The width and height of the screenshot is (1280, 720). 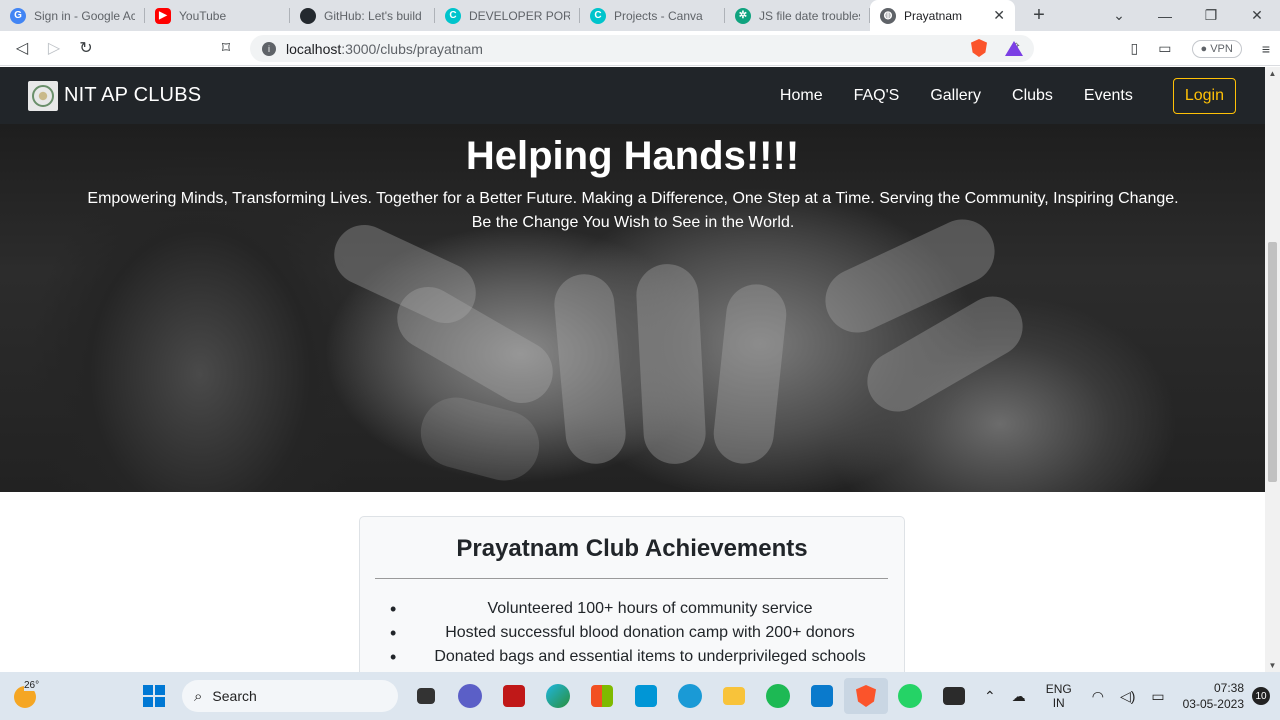 What do you see at coordinates (514, 696) in the screenshot?
I see `mcafee-icon` at bounding box center [514, 696].